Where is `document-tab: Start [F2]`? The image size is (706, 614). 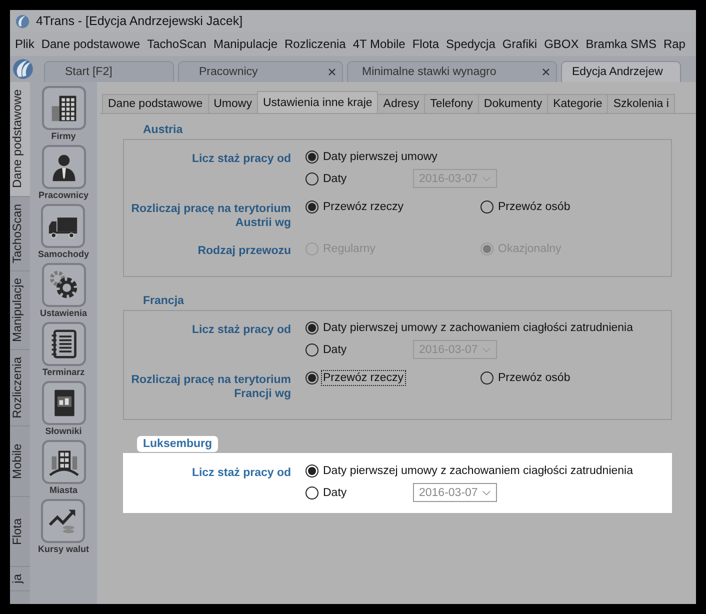
document-tab: Start [F2] is located at coordinates (109, 71).